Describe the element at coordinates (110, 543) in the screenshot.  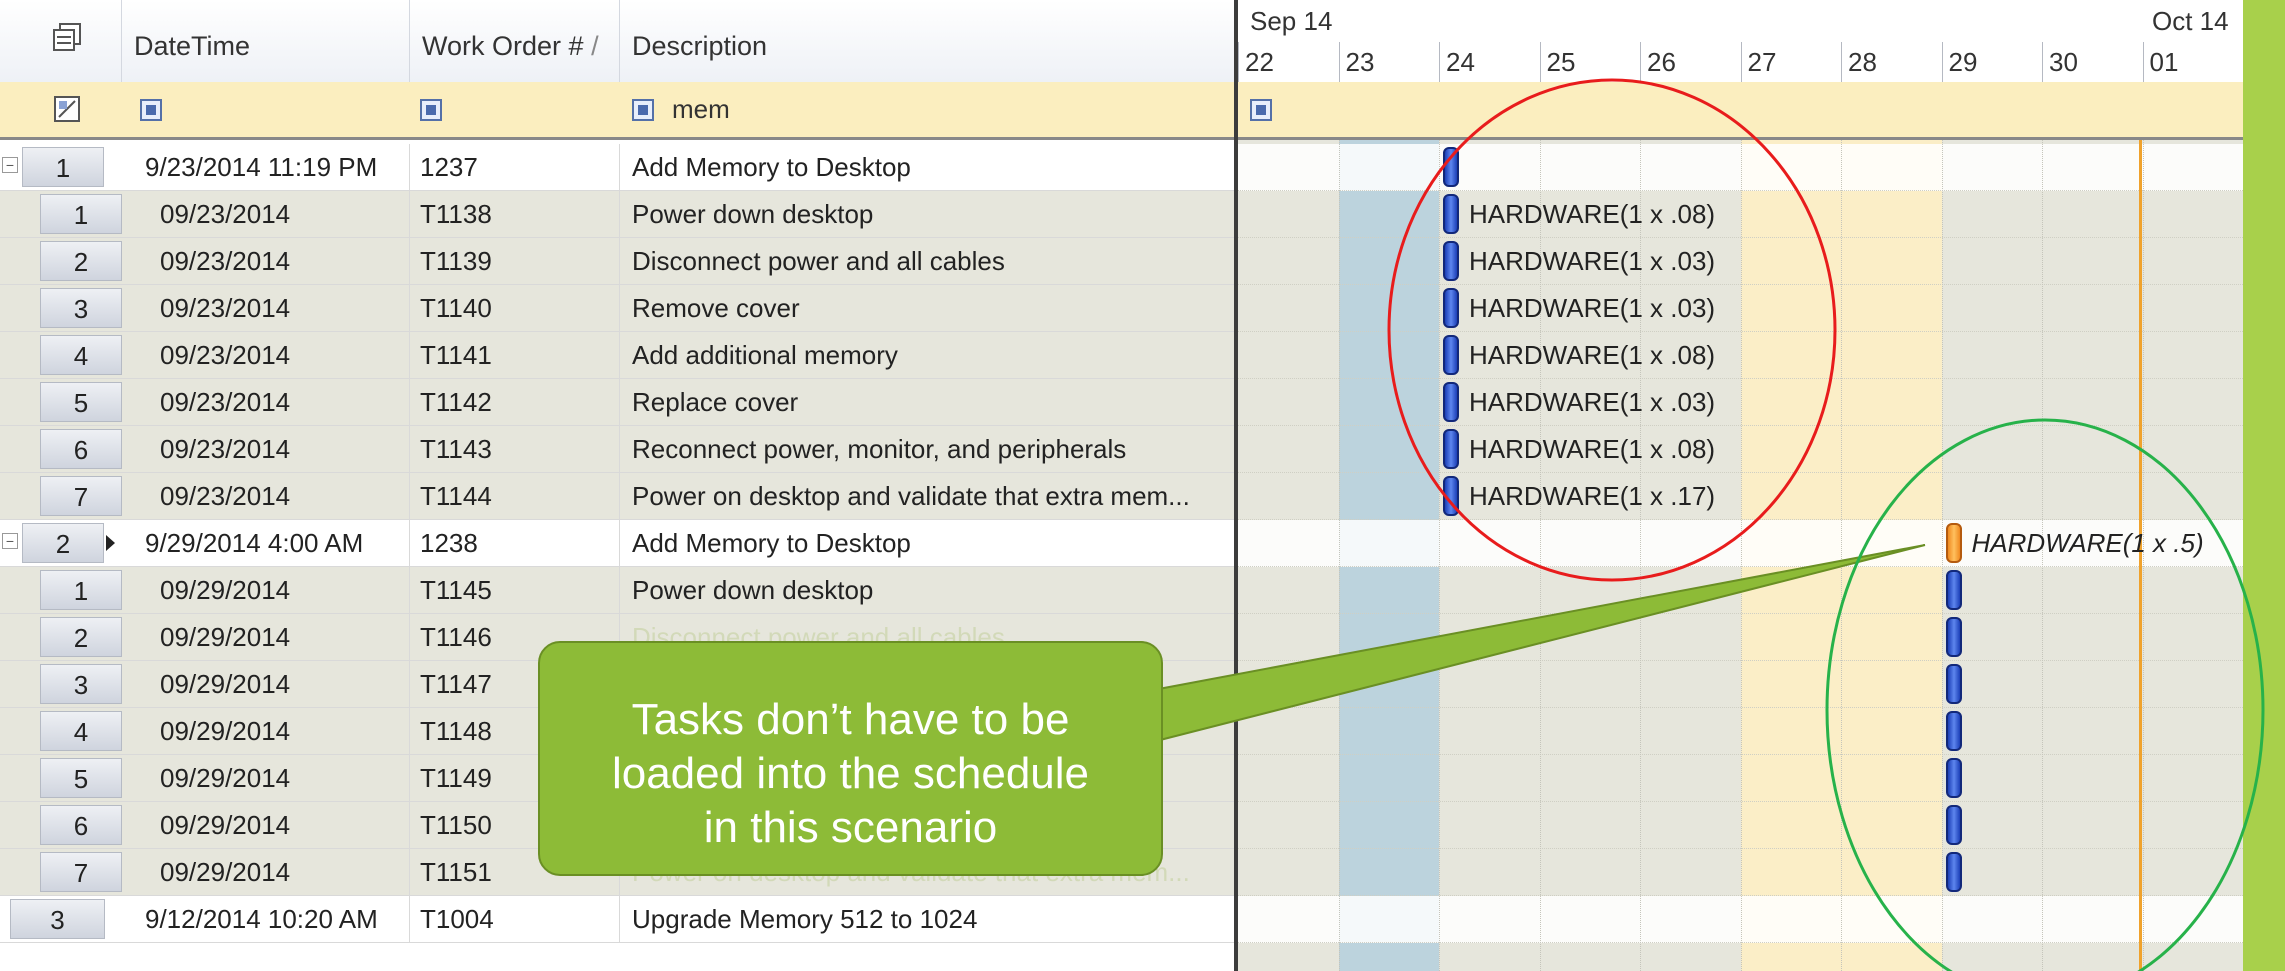
I see `current-row-icon` at that location.